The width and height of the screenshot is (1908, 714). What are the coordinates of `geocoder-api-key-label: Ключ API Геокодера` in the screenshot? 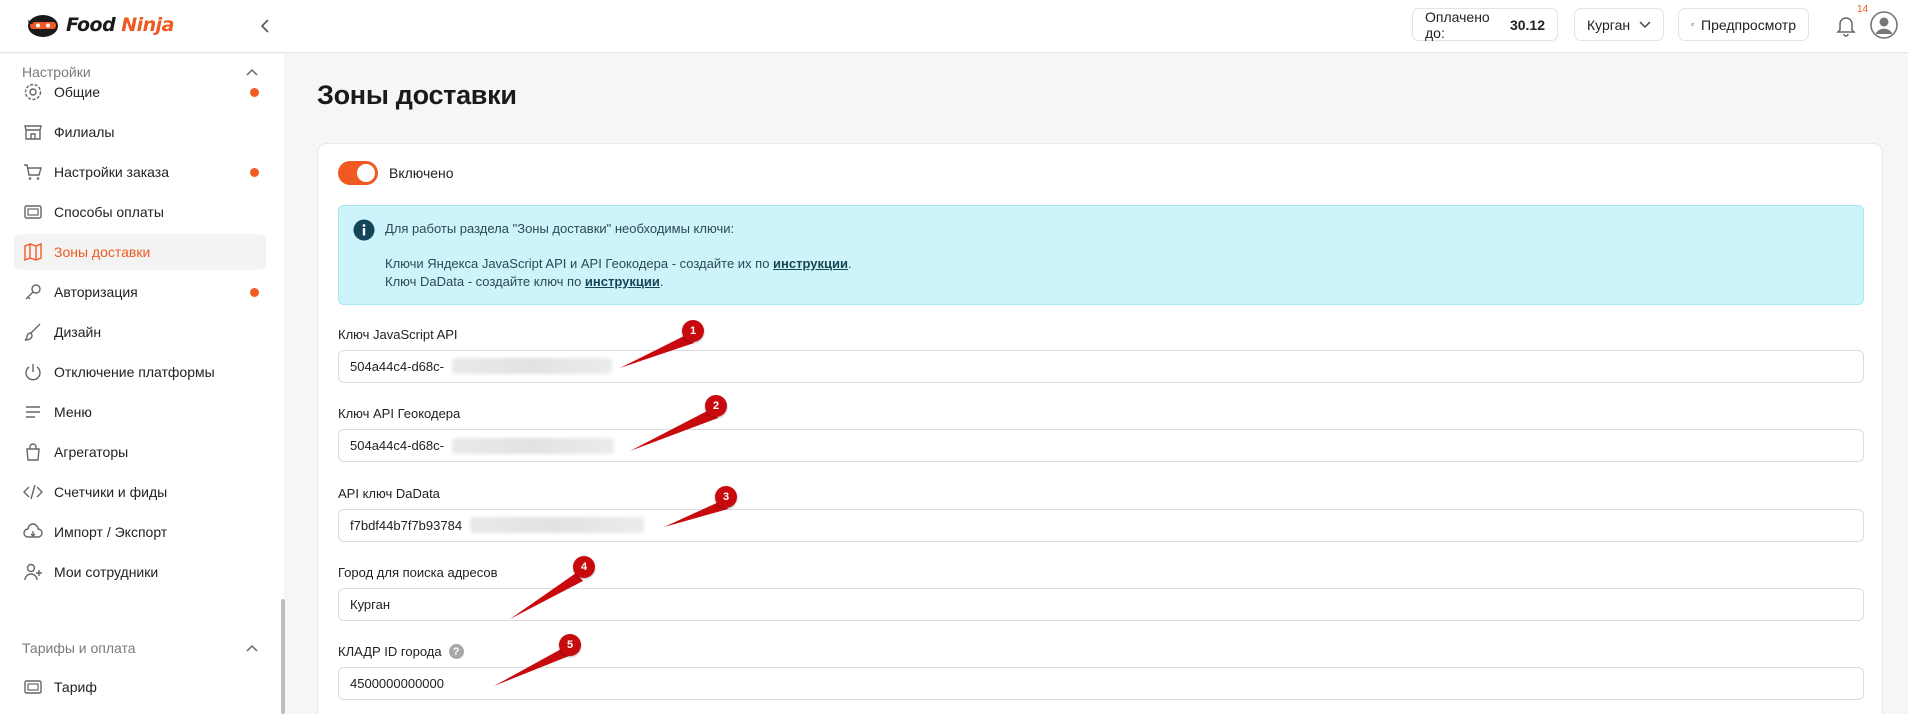 It's located at (399, 413).